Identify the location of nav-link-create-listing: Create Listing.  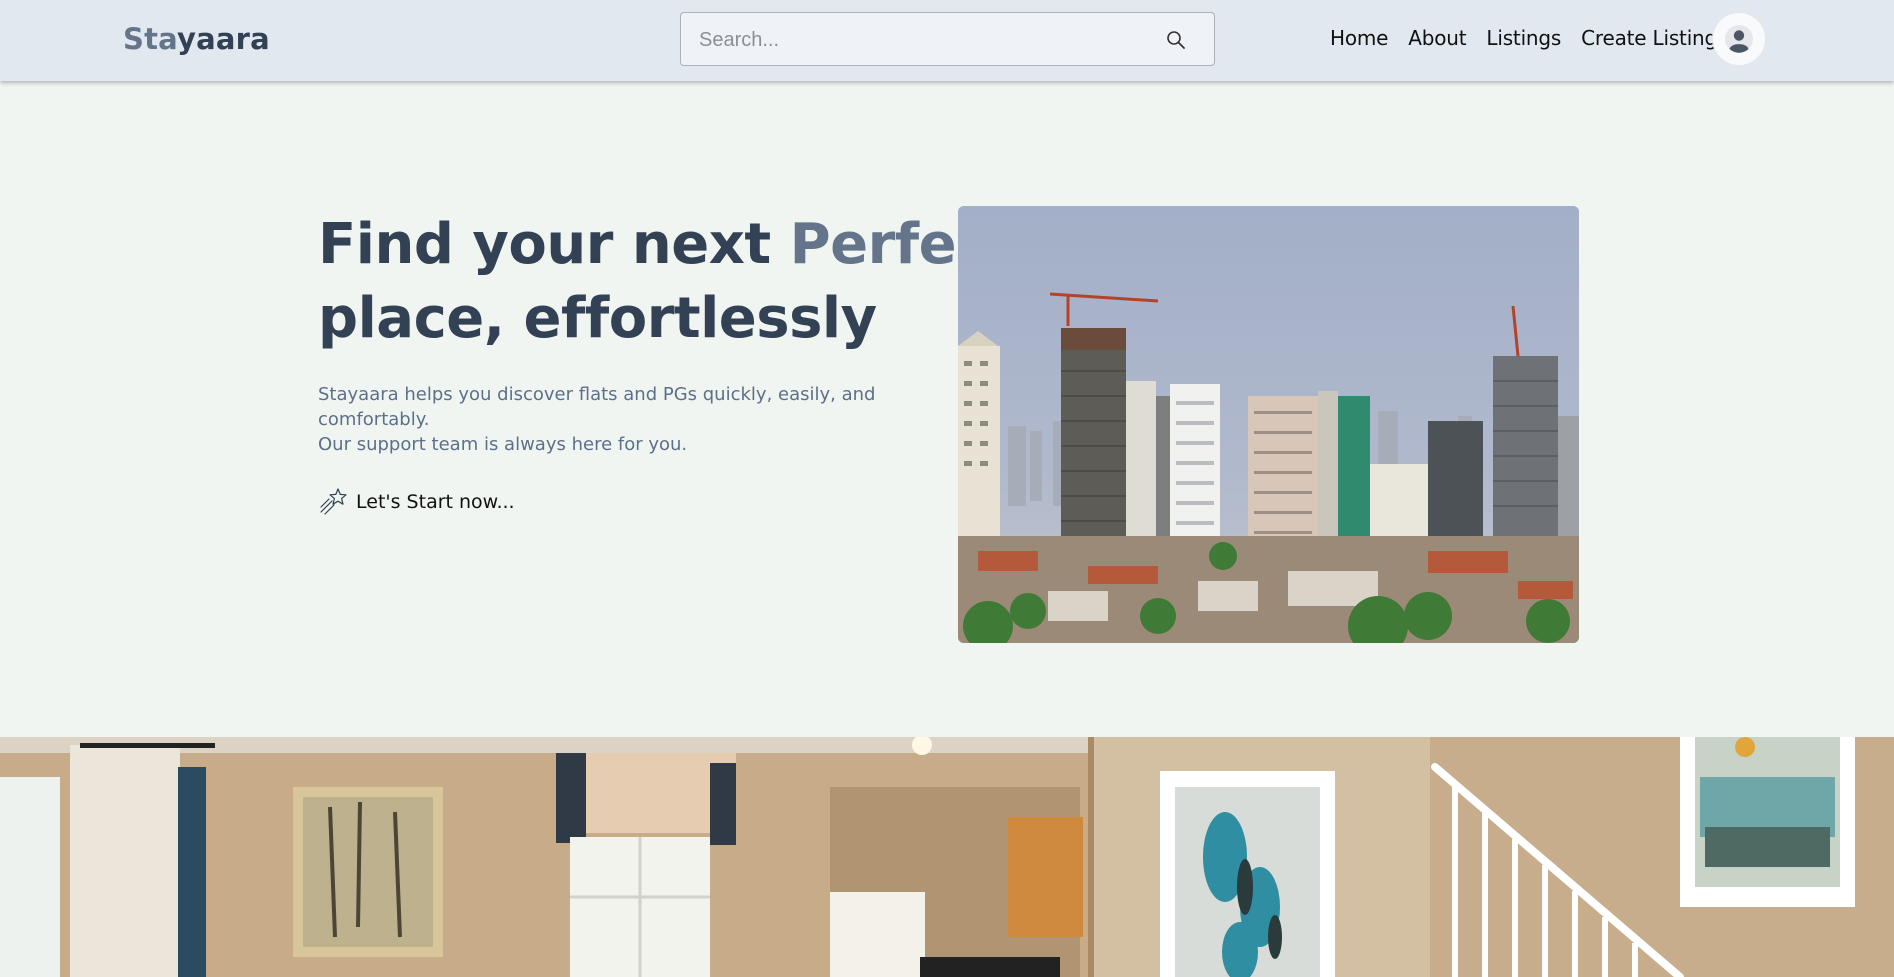
(1649, 38).